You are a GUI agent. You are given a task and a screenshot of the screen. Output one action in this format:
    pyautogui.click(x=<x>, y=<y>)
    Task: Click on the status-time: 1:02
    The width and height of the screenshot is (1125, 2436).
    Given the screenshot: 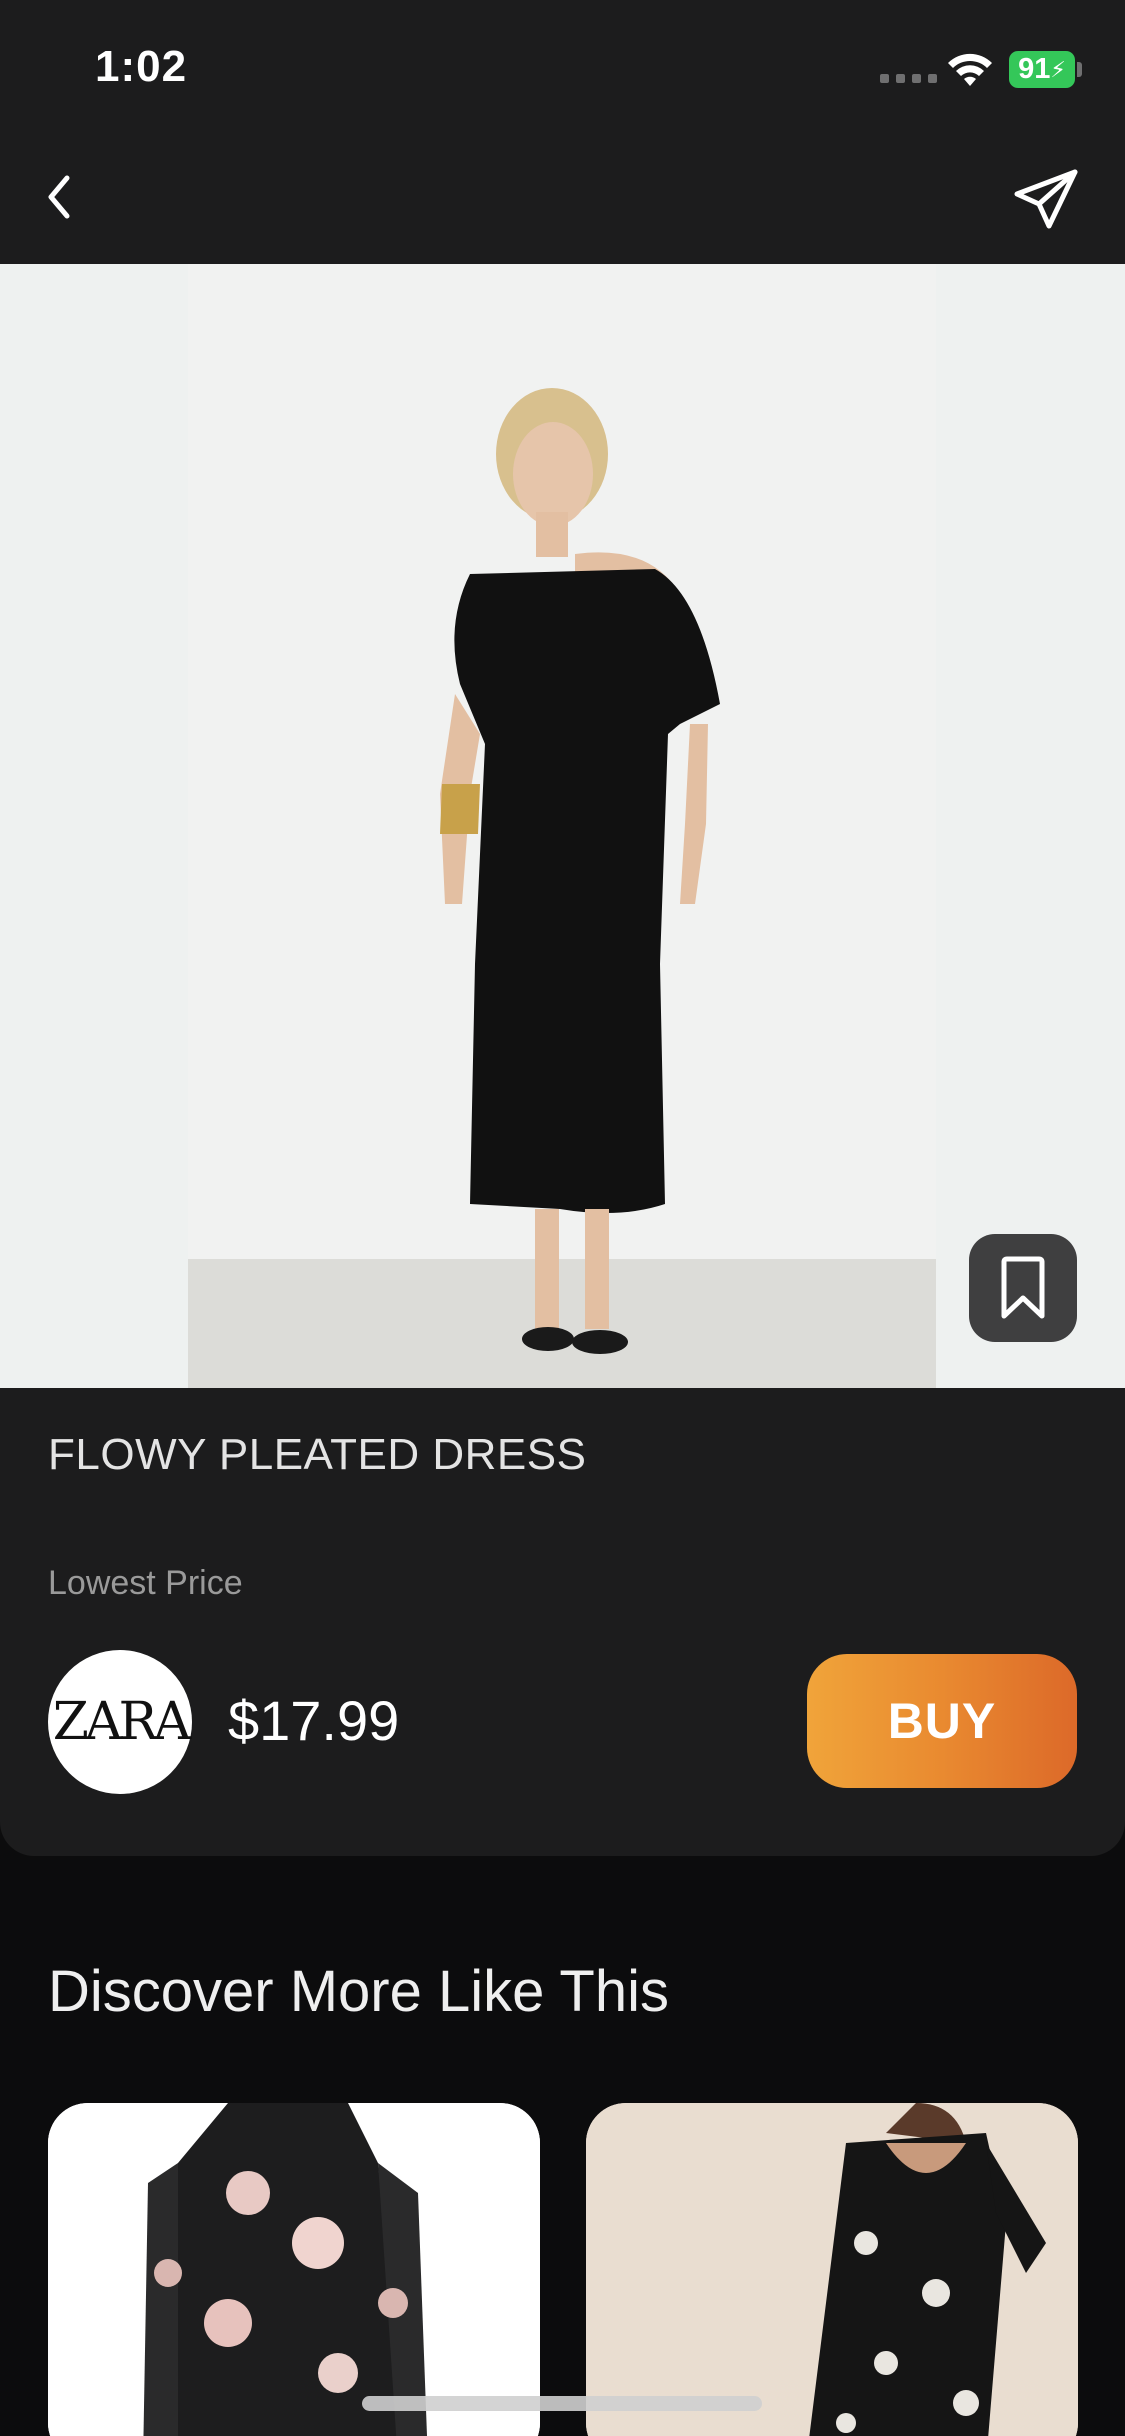 What is the action you would take?
    pyautogui.click(x=141, y=66)
    